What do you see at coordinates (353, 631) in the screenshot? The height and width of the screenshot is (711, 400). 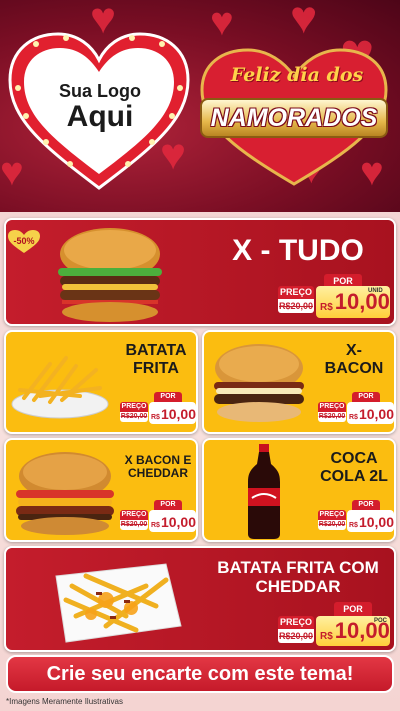 I see `price-box: R$ 10,00 POC` at bounding box center [353, 631].